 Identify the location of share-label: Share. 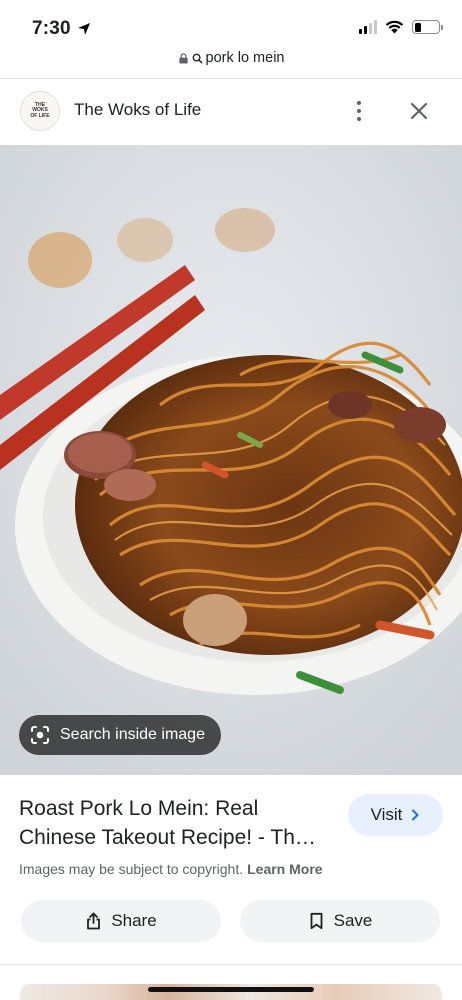
(134, 920).